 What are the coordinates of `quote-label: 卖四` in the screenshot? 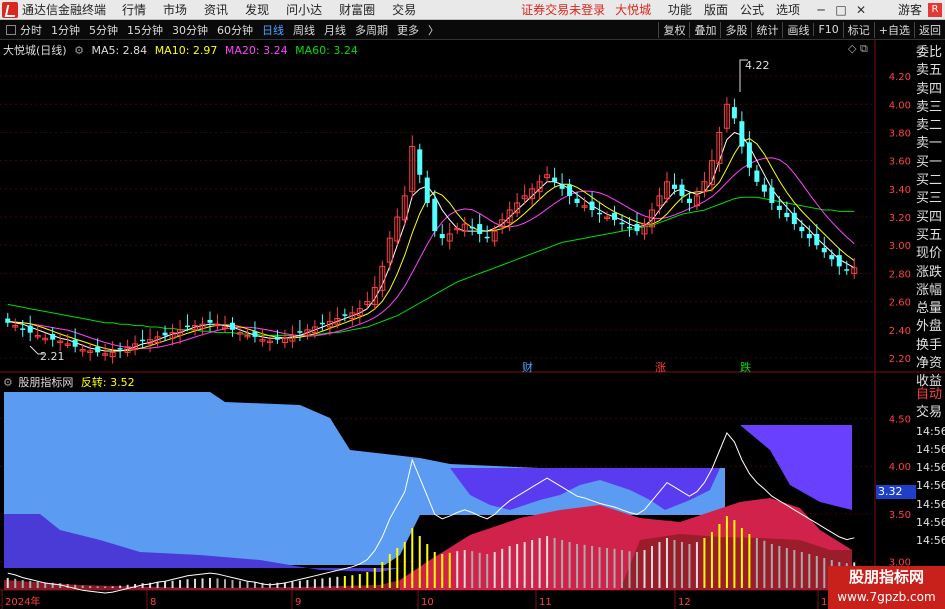 It's located at (930, 90).